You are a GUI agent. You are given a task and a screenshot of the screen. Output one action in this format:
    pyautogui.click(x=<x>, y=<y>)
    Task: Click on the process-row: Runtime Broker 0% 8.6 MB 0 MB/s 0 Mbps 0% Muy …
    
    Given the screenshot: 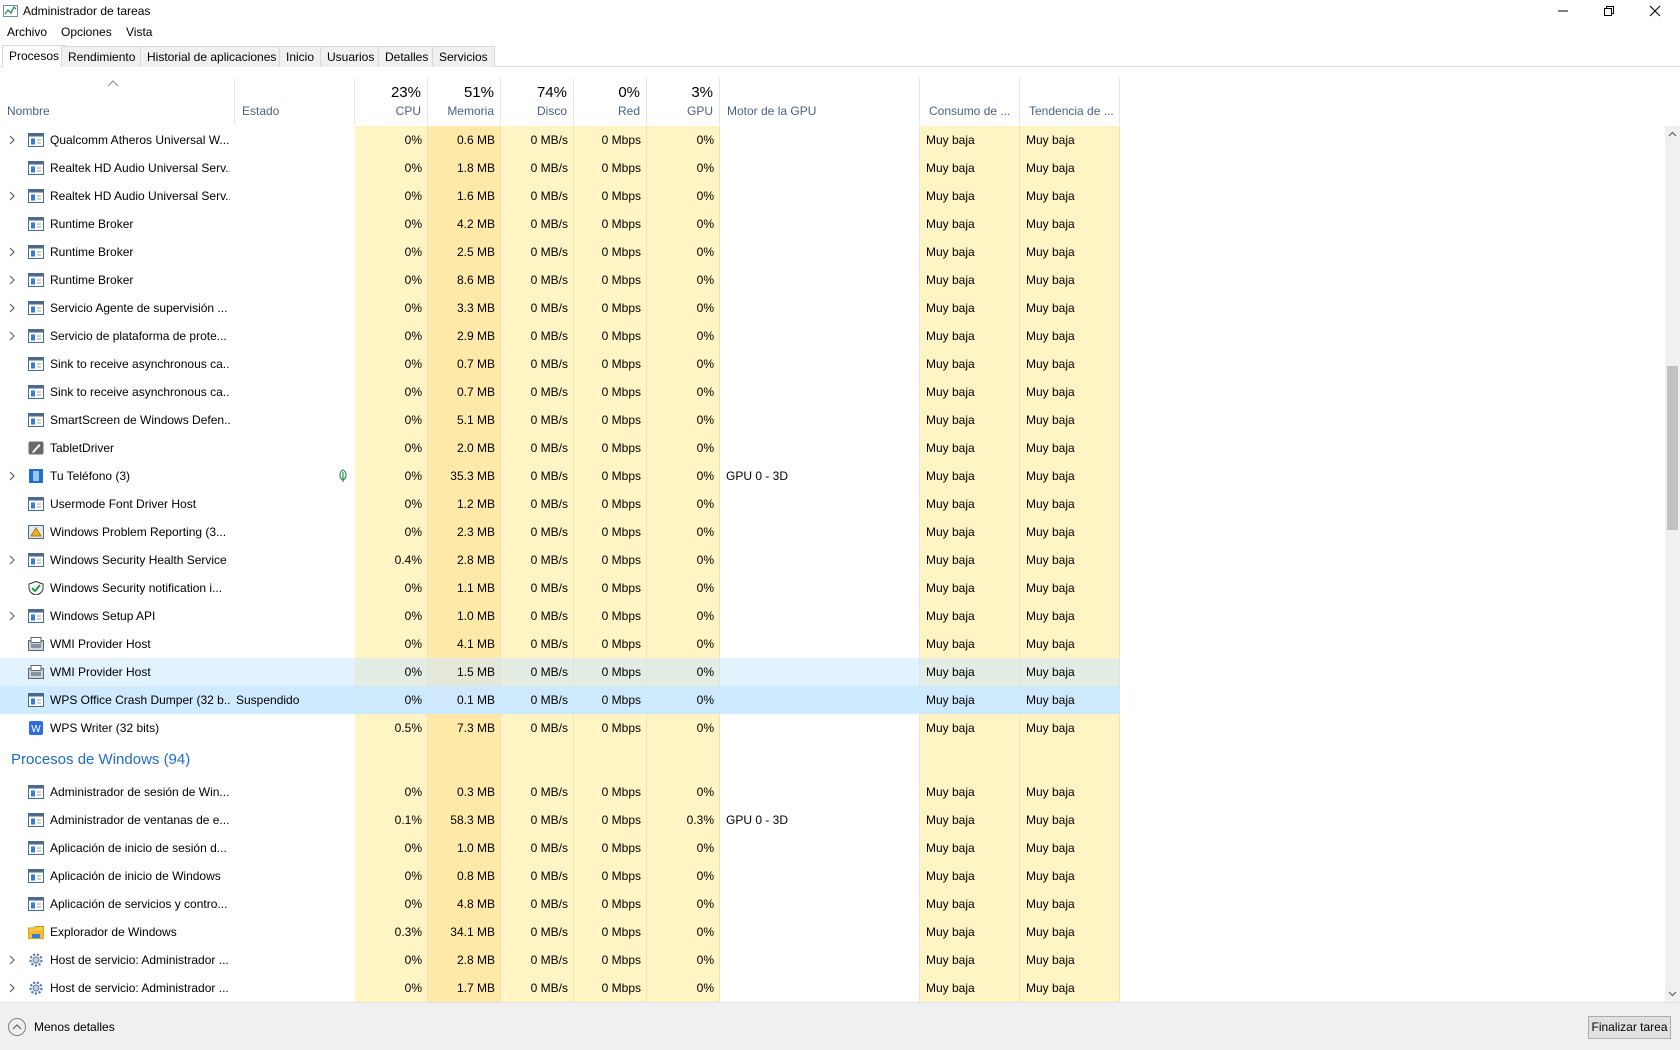 What is the action you would take?
    pyautogui.click(x=560, y=280)
    